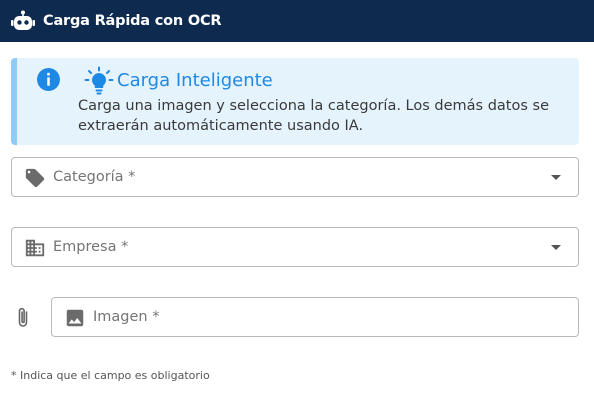 This screenshot has width=594, height=414. What do you see at coordinates (315, 317) in the screenshot?
I see `imagen-file-input: Imagen *` at bounding box center [315, 317].